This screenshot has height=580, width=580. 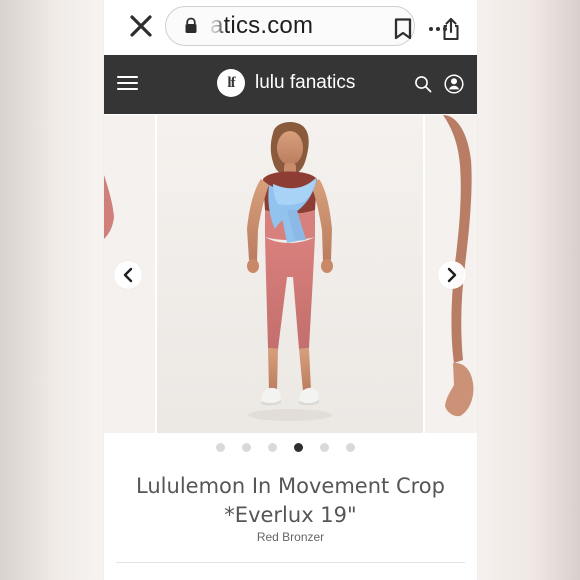 I want to click on close-icon, so click(x=141, y=26).